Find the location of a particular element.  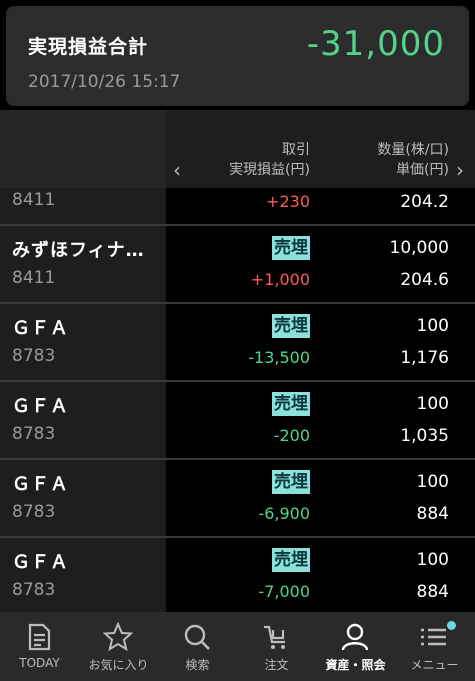

table-row: ＧＦＡ 8783 売埋 -6,900 100 884 is located at coordinates (237, 499).